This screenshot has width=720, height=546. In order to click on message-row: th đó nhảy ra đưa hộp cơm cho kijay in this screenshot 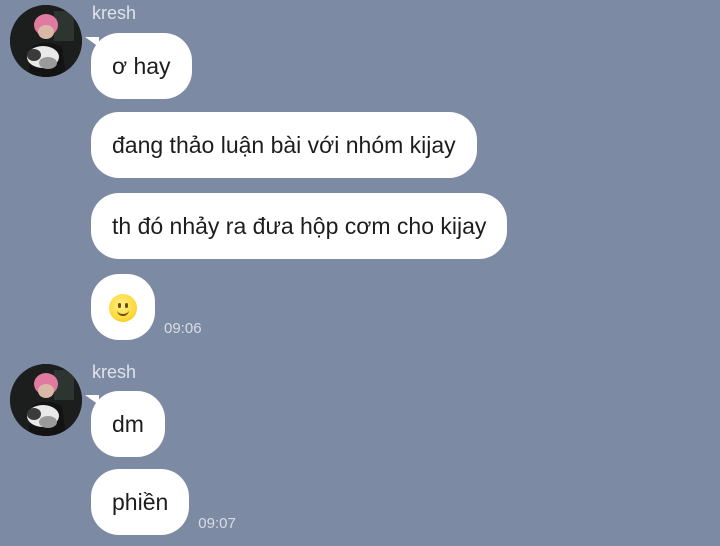, I will do `click(299, 226)`.